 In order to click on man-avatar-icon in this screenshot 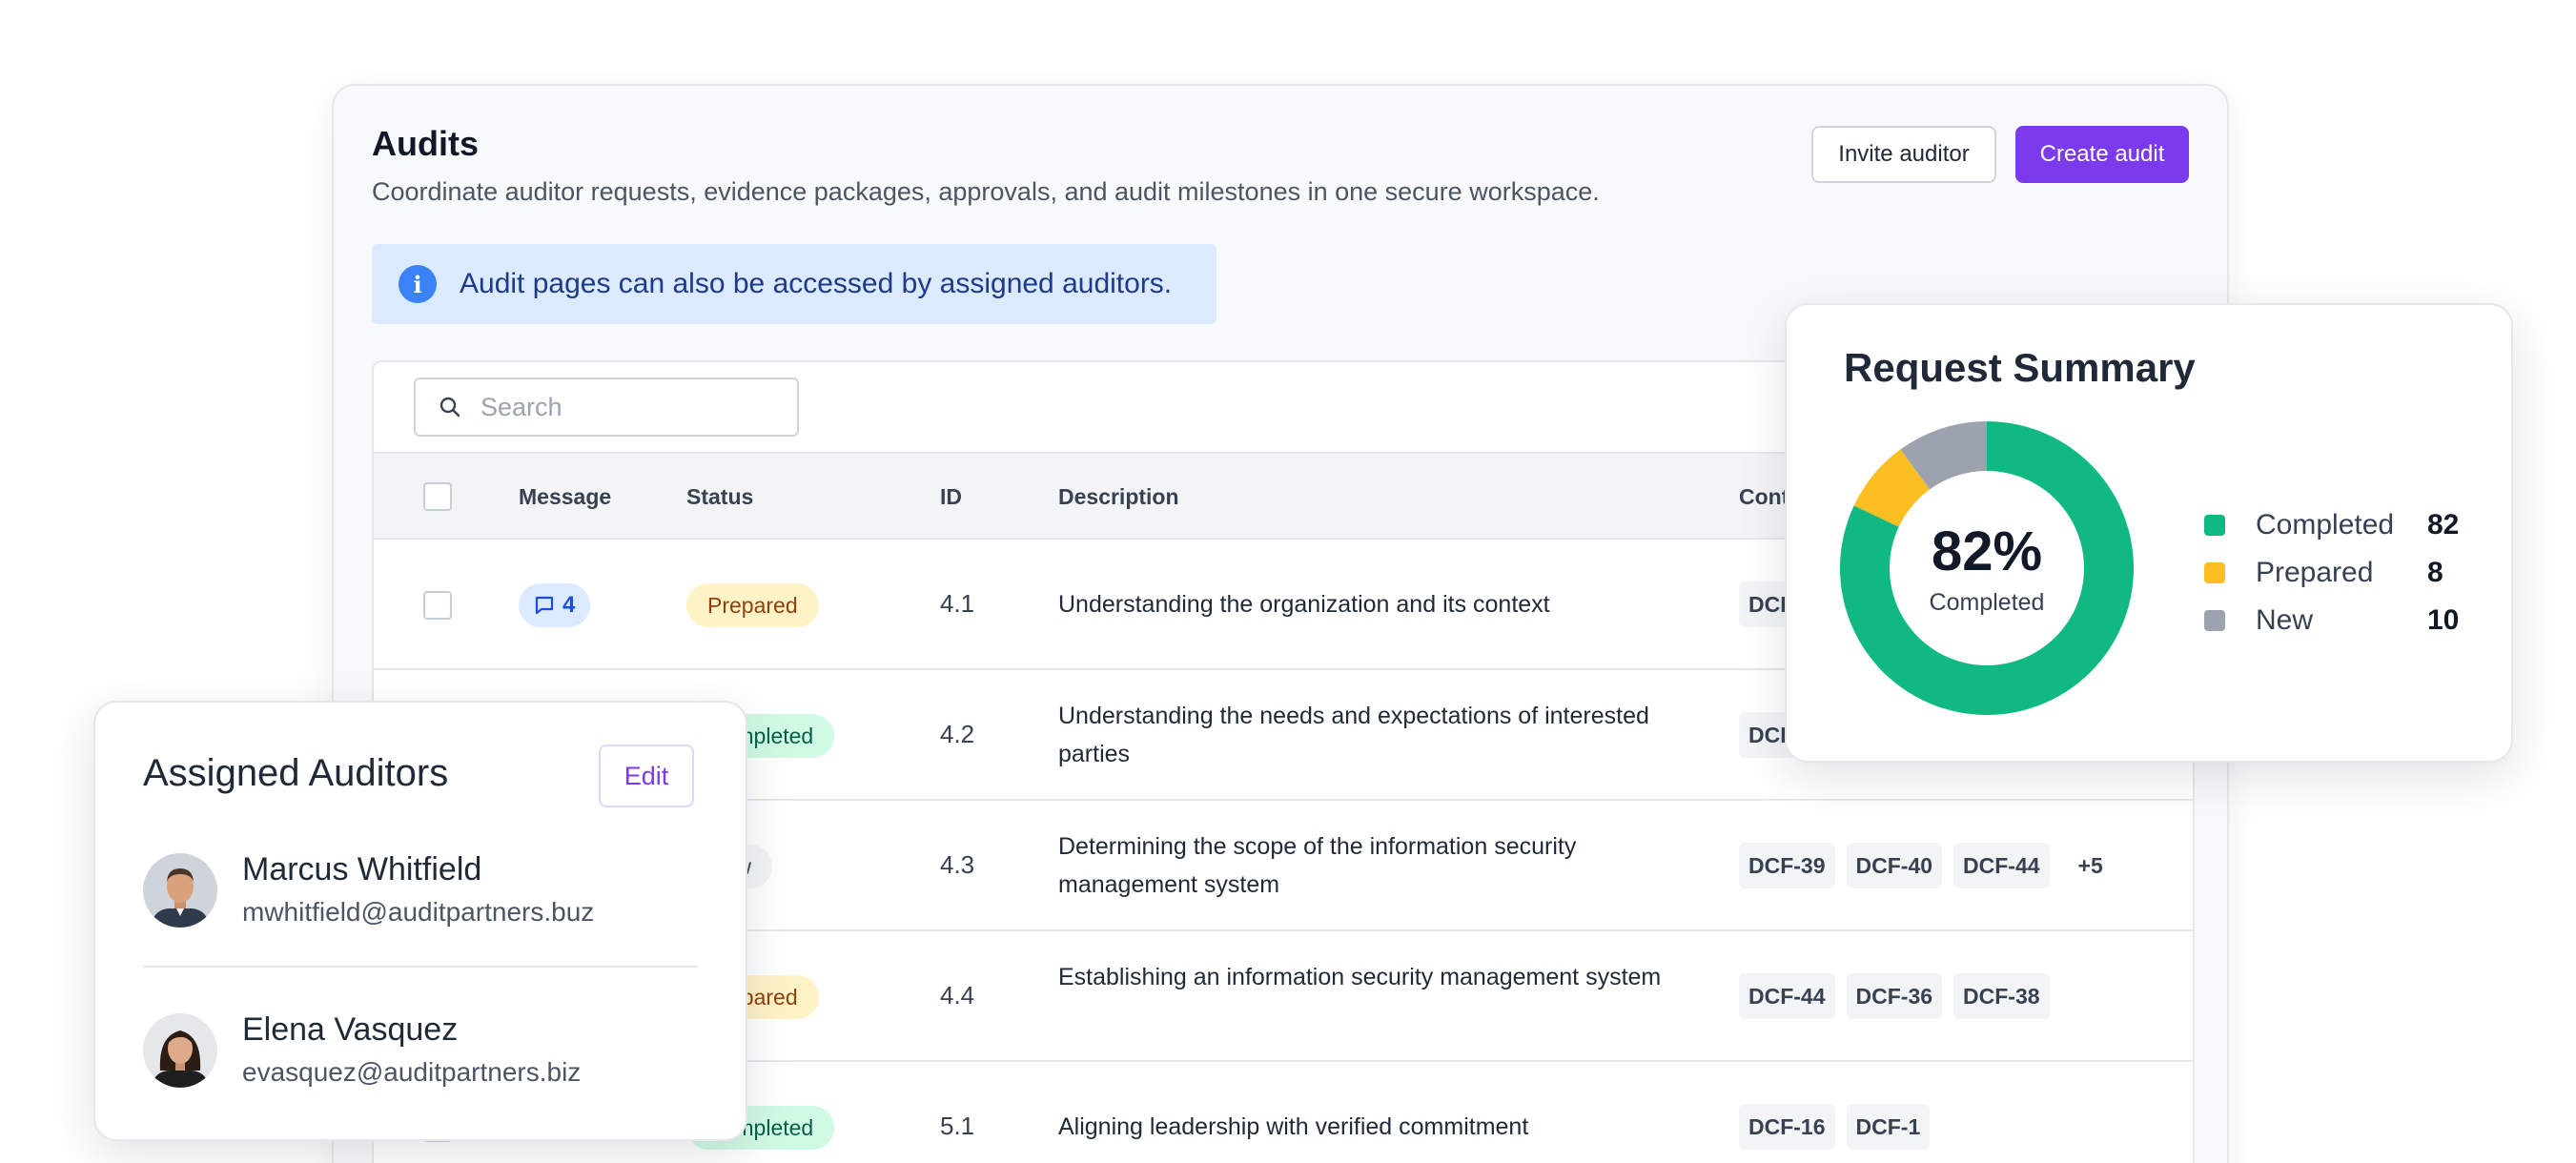, I will do `click(180, 890)`.